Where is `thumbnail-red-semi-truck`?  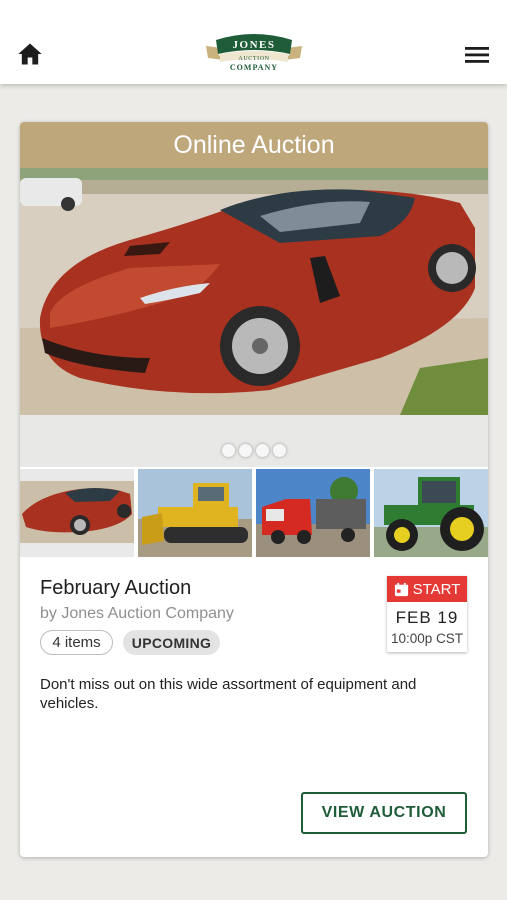
thumbnail-red-semi-truck is located at coordinates (313, 513).